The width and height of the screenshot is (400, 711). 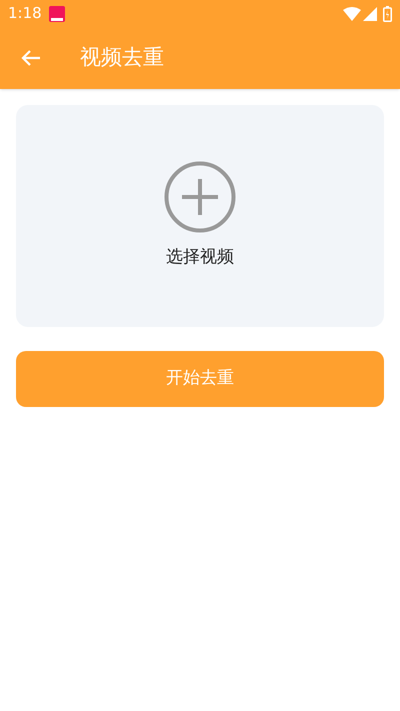 I want to click on app-notification-icon, so click(x=57, y=13).